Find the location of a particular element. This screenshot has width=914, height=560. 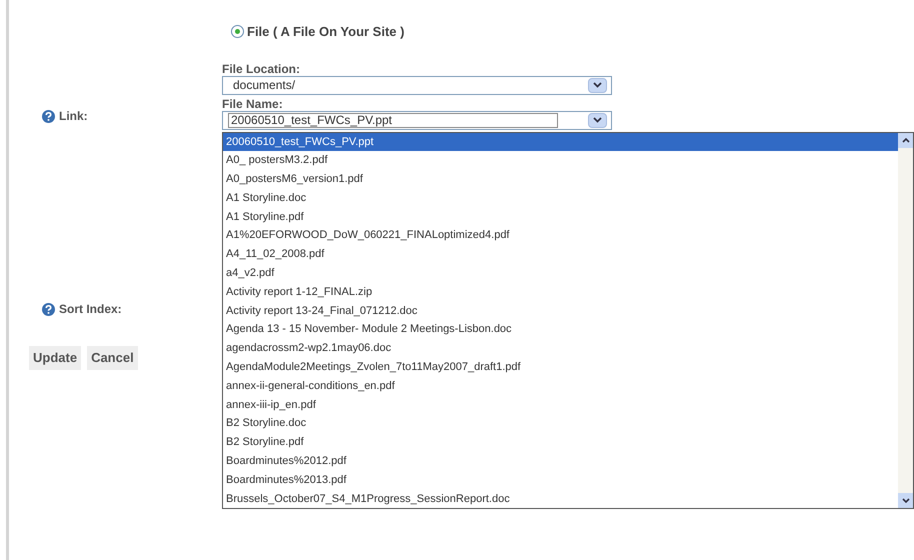

file-option: Brussels_October07_S4_M1Progress_SessionReport.doc is located at coordinates (560, 499).